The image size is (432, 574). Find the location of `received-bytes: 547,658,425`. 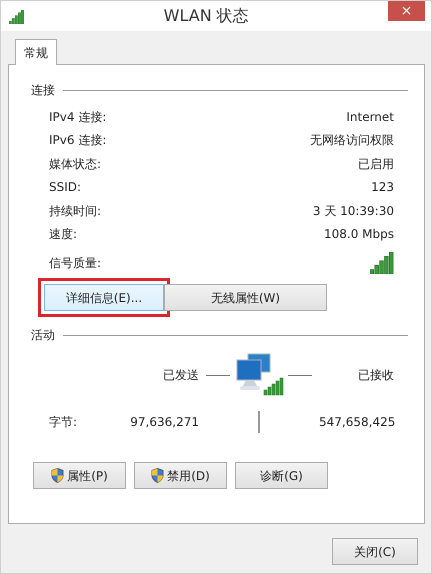

received-bytes: 547,658,425 is located at coordinates (357, 422).